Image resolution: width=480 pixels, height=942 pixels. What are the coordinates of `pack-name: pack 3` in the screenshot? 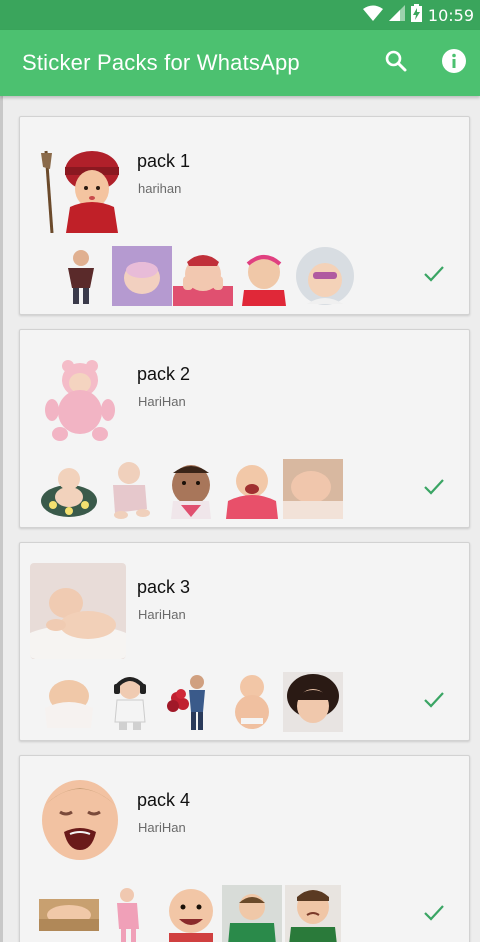 It's located at (164, 587).